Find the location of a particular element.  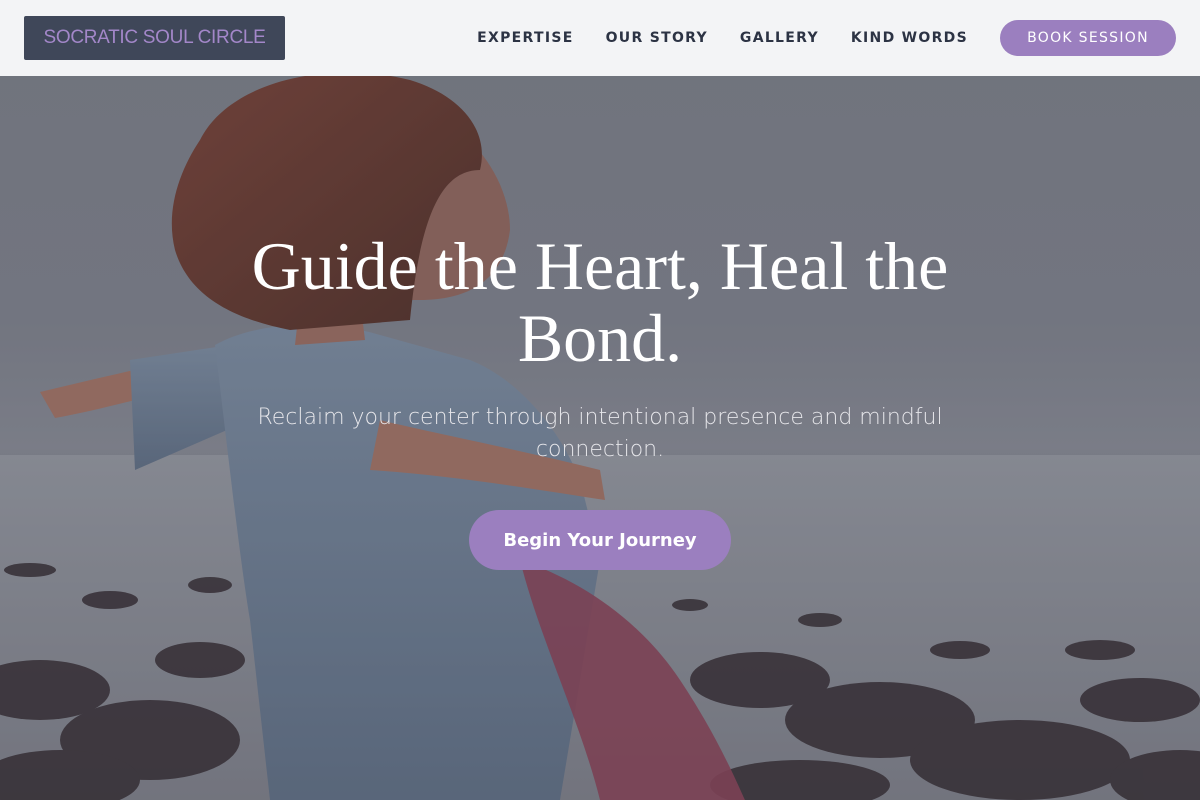

nav-link-expertise: EXPERTISE is located at coordinates (525, 38).